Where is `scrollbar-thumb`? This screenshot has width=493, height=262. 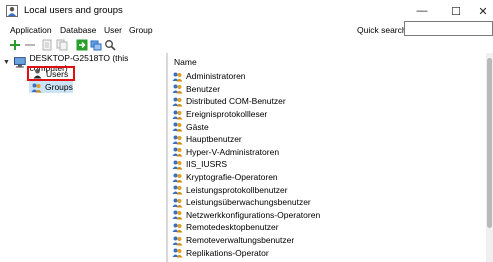
scrollbar-thumb is located at coordinates (489, 143).